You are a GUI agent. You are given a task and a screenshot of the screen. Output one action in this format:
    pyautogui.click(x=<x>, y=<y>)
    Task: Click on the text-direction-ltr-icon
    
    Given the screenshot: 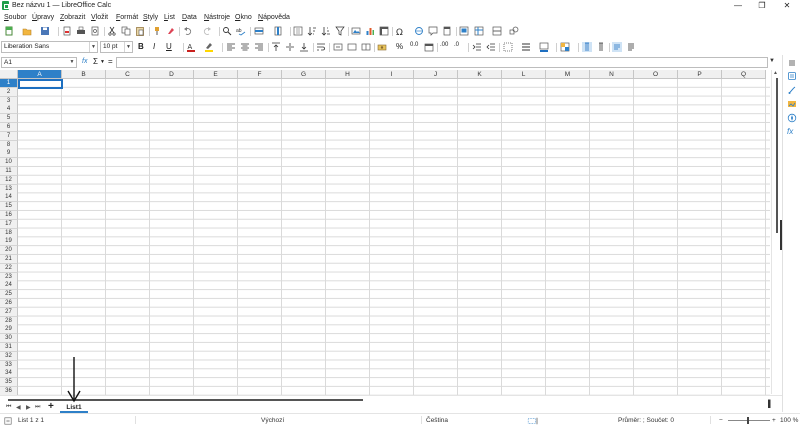 What is the action you would take?
    pyautogui.click(x=587, y=47)
    